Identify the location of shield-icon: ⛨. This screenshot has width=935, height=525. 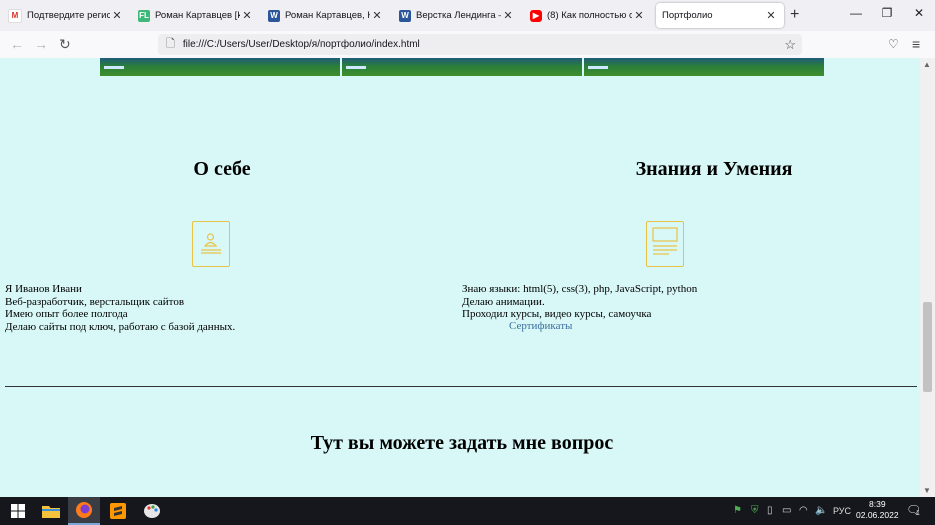
(755, 510).